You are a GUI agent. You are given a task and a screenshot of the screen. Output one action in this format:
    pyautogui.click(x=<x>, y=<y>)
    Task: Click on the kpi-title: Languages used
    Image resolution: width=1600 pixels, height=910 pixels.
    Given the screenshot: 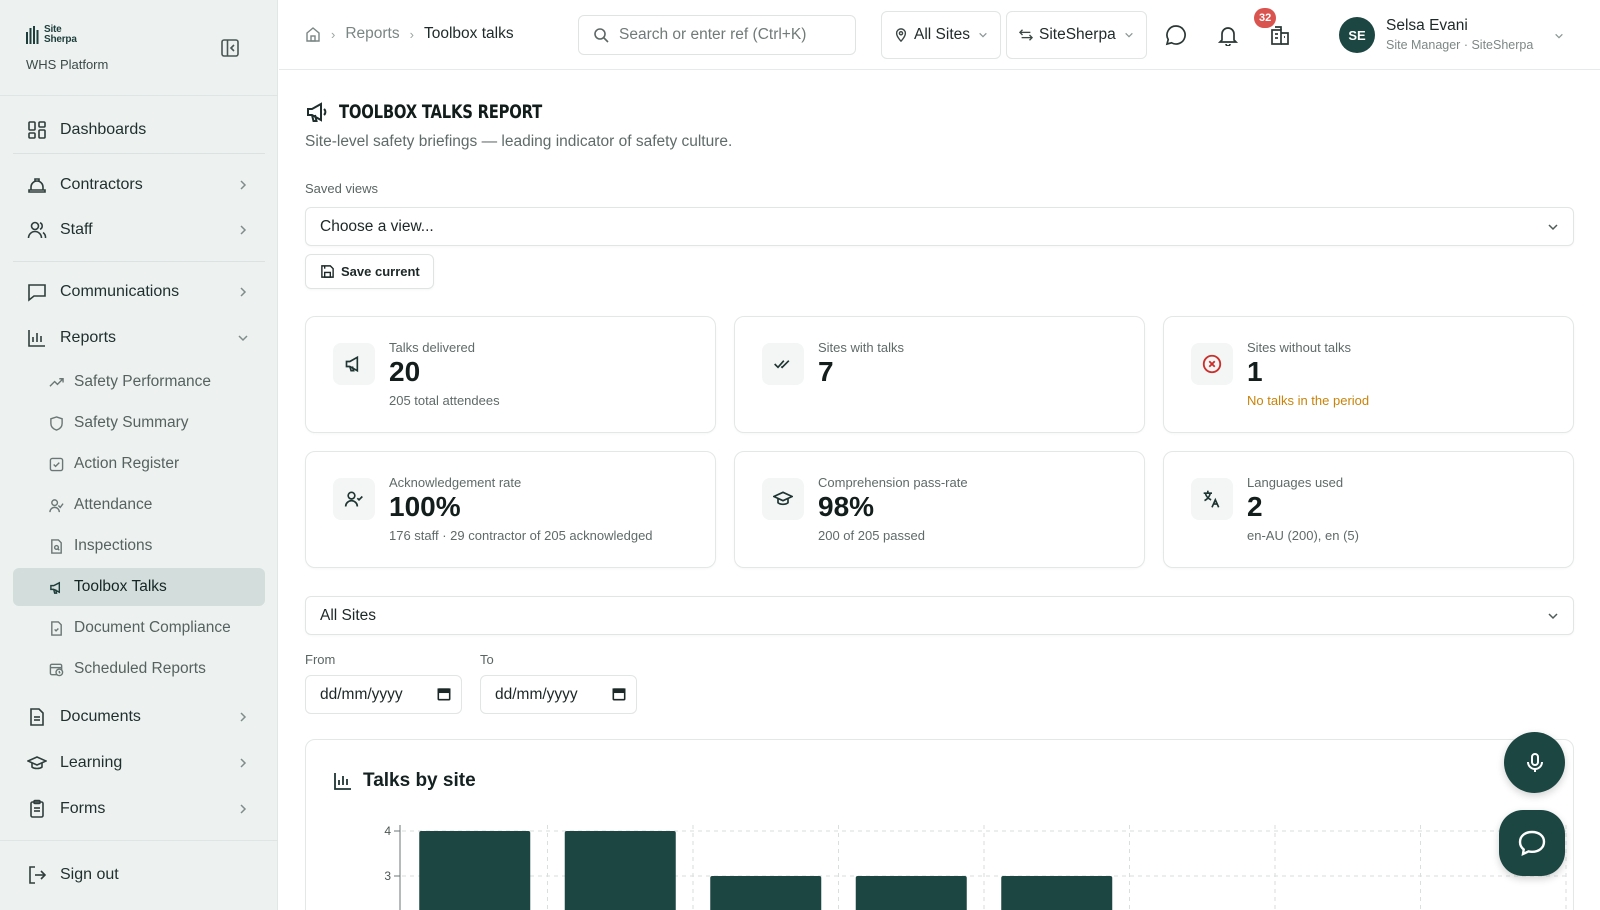 What is the action you would take?
    pyautogui.click(x=1295, y=482)
    